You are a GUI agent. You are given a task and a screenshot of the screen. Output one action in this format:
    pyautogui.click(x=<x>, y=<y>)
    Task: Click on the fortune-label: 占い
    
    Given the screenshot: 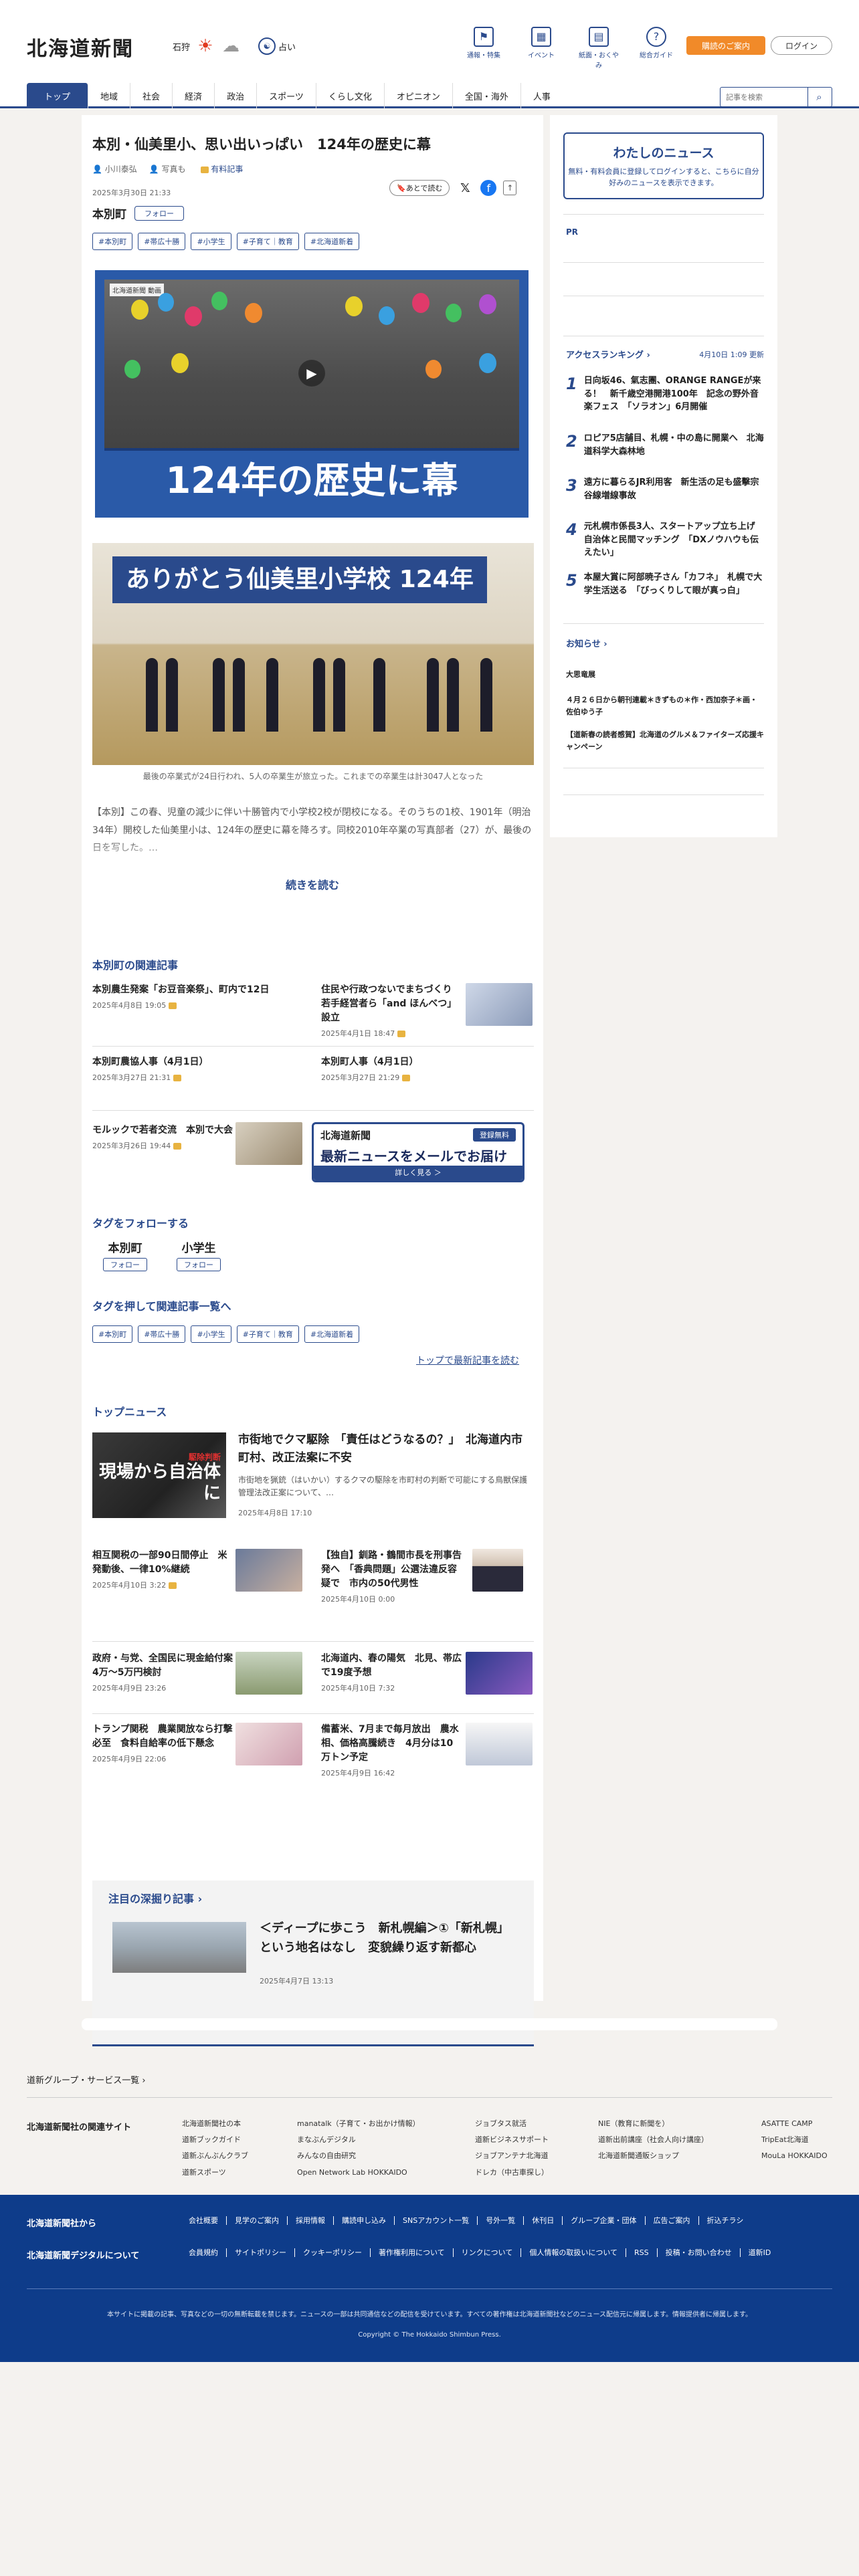 What is the action you would take?
    pyautogui.click(x=287, y=48)
    